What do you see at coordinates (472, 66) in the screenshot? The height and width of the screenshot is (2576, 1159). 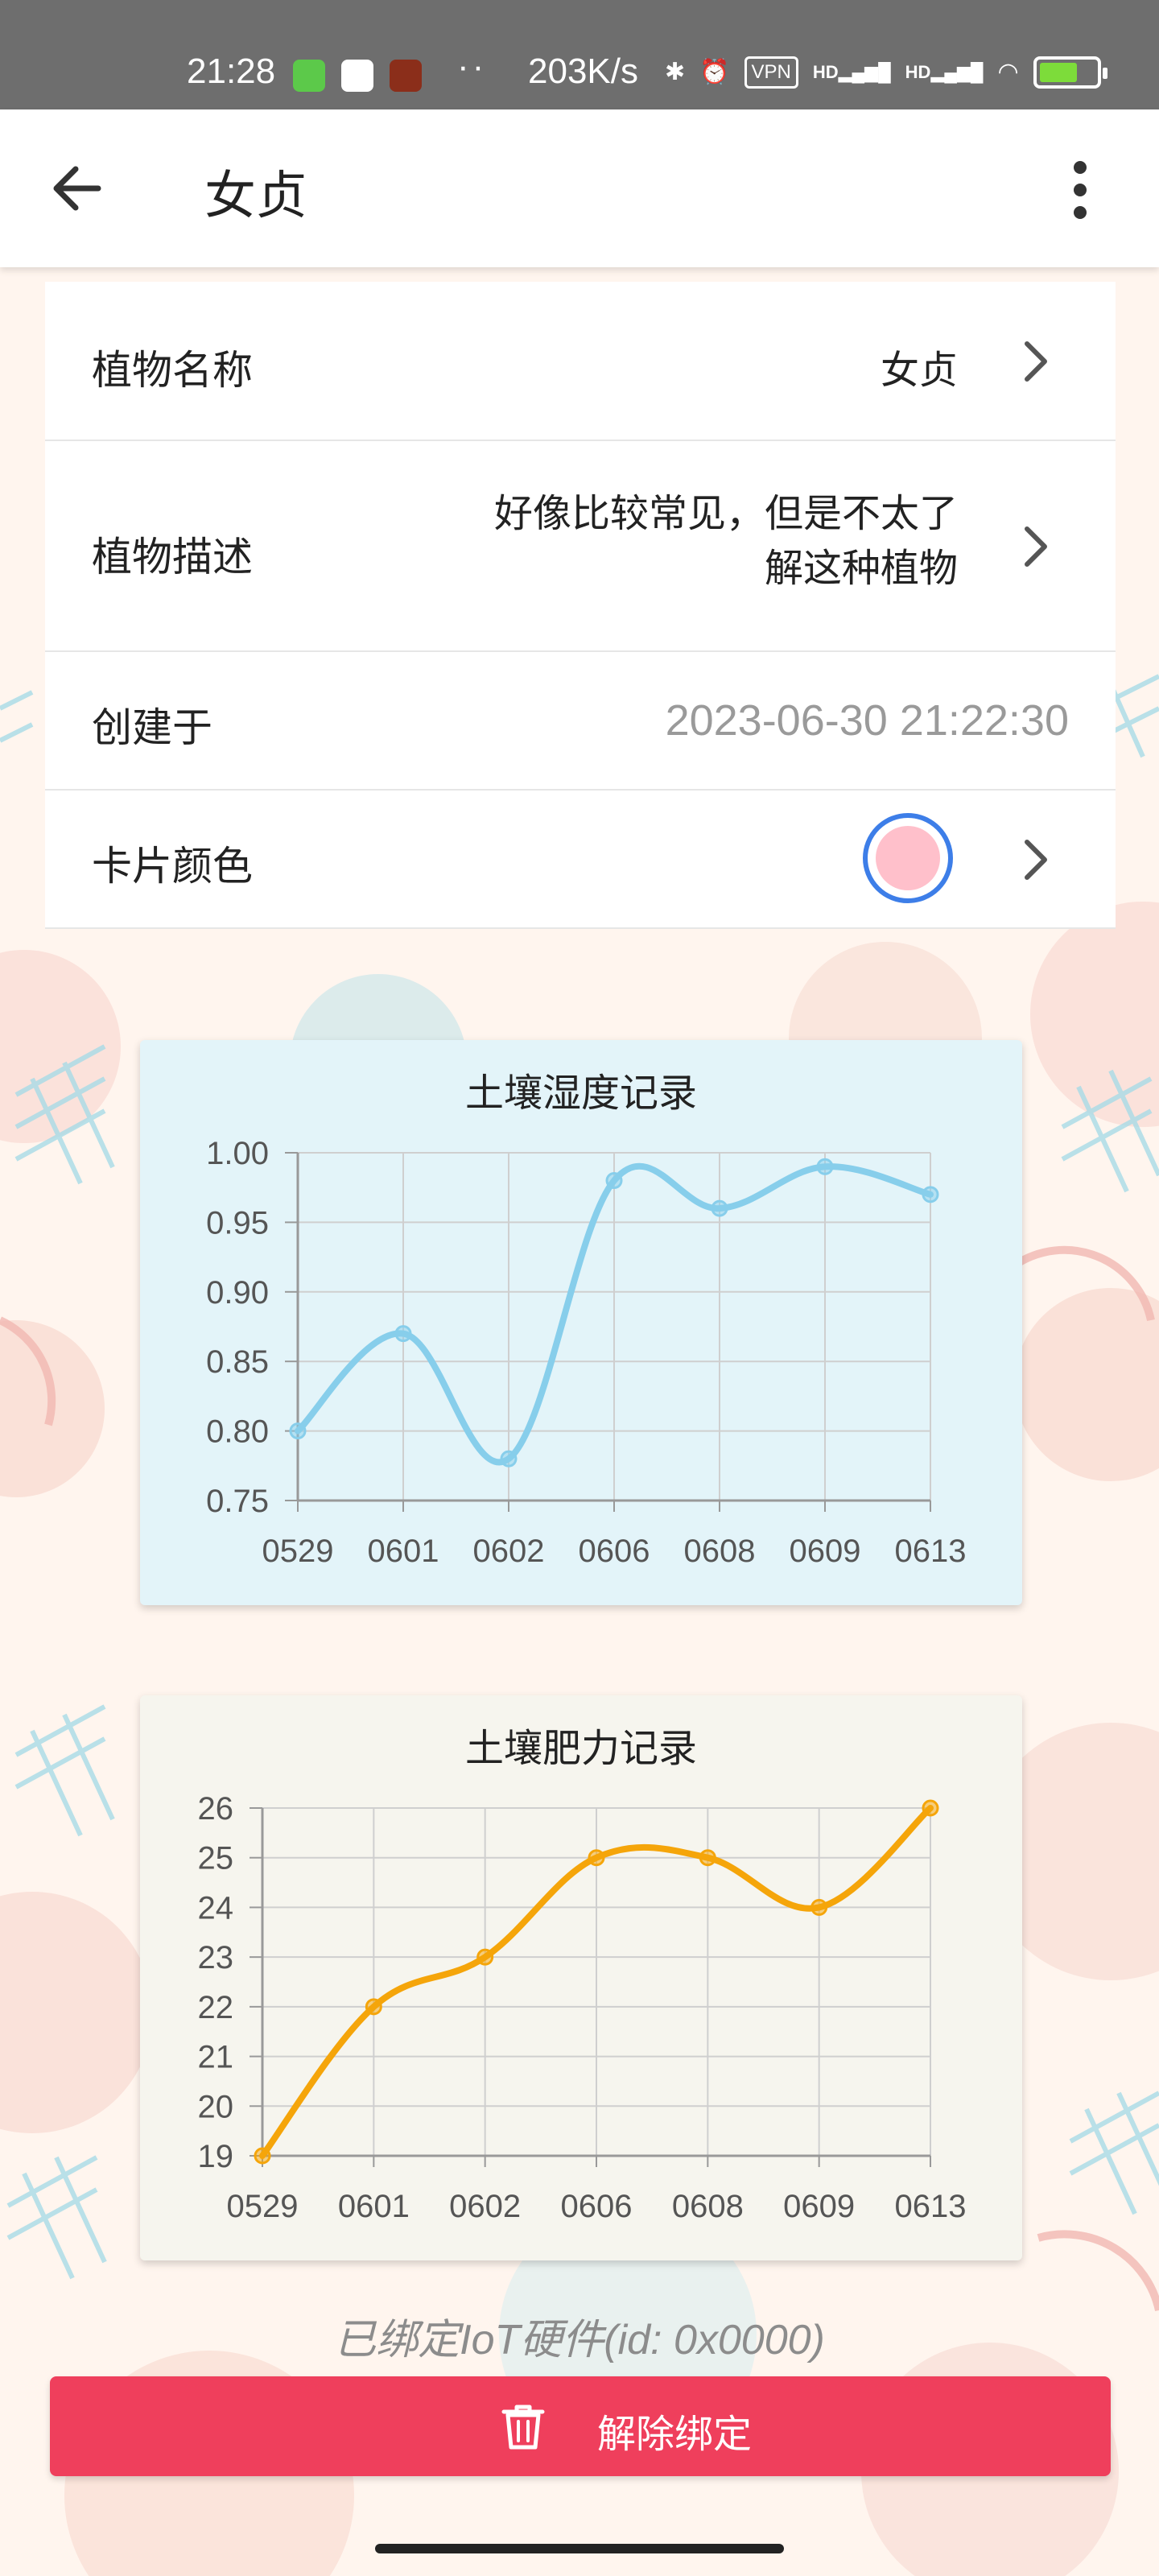 I see `more-notifications-icon: ··` at bounding box center [472, 66].